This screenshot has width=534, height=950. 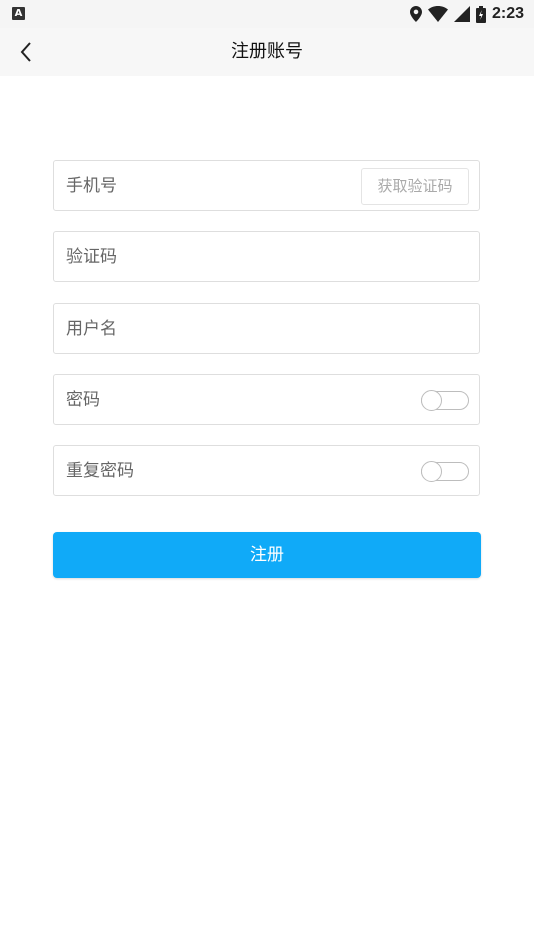 I want to click on page-title: 注册账号, so click(x=267, y=51).